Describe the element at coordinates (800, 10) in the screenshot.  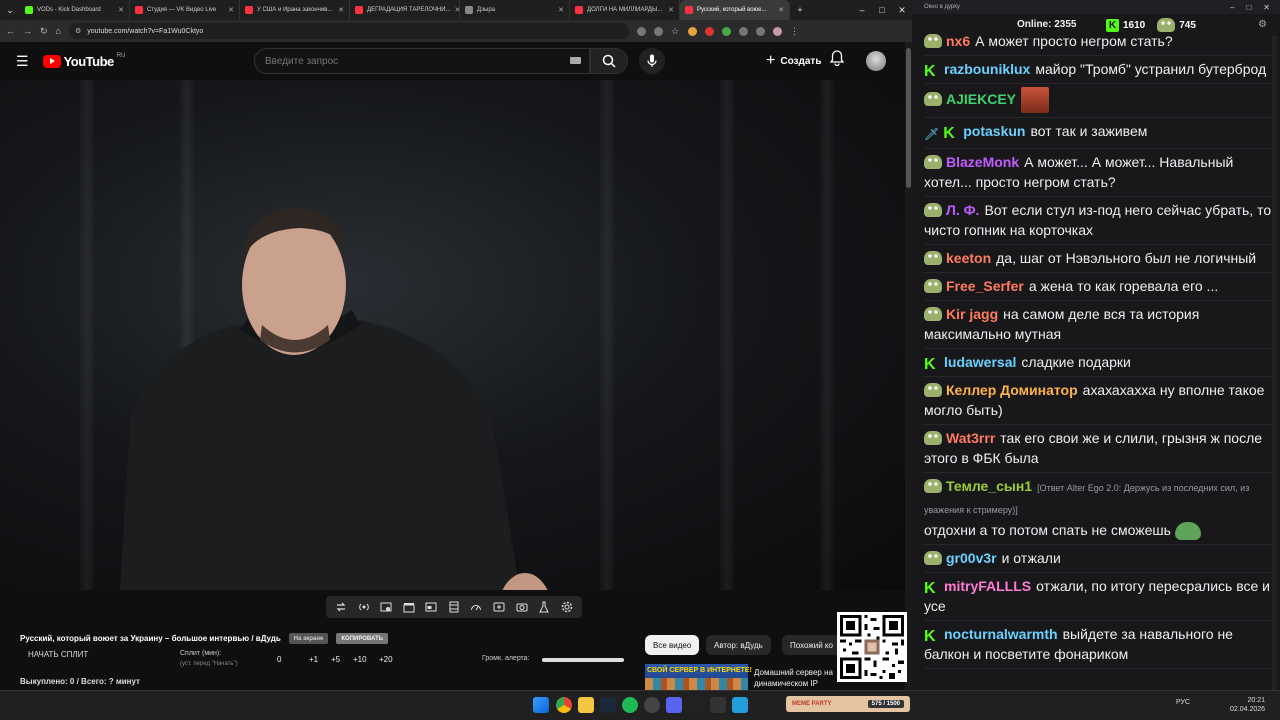
I see `new-tab-icon: +` at that location.